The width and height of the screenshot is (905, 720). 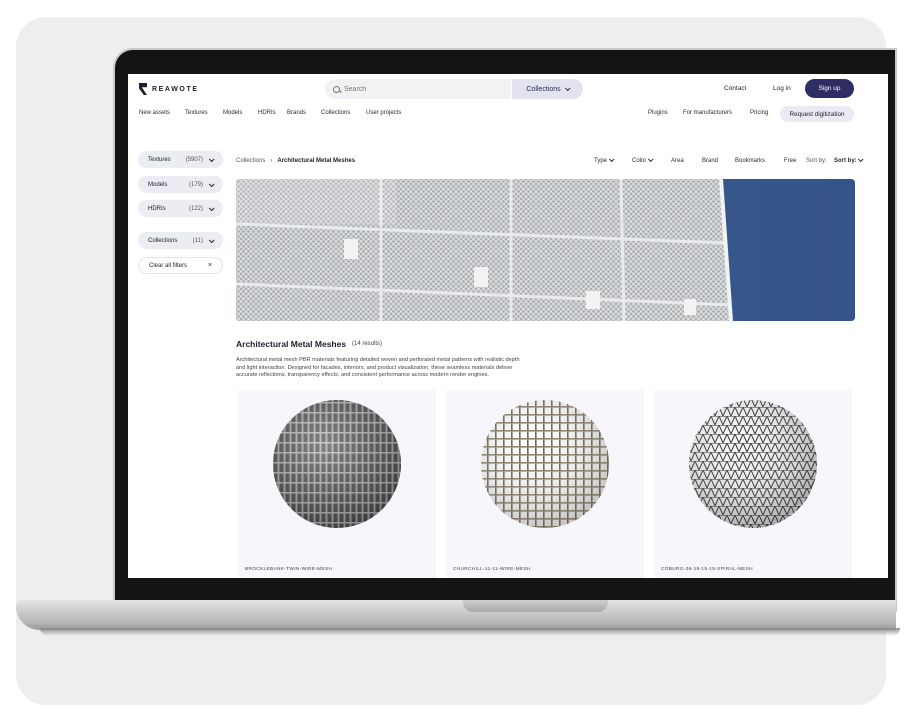 I want to click on twin-wire-mesh-sphere-image, so click(x=337, y=464).